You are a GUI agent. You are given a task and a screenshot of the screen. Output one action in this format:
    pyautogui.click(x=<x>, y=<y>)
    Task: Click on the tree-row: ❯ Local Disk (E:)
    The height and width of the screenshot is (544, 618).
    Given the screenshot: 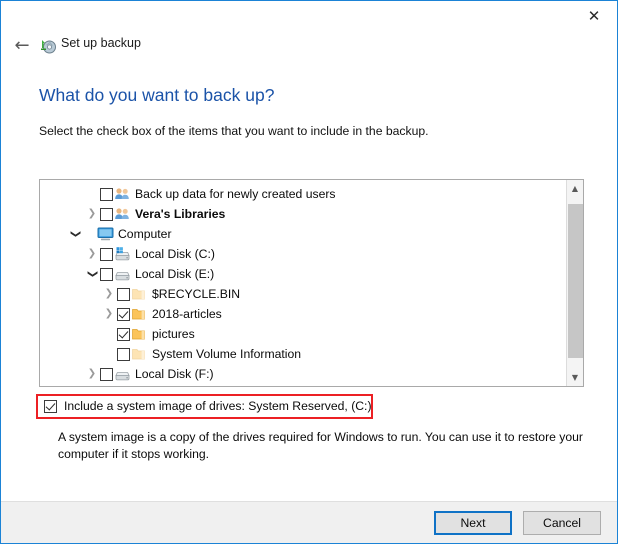 What is the action you would take?
    pyautogui.click(x=302, y=274)
    